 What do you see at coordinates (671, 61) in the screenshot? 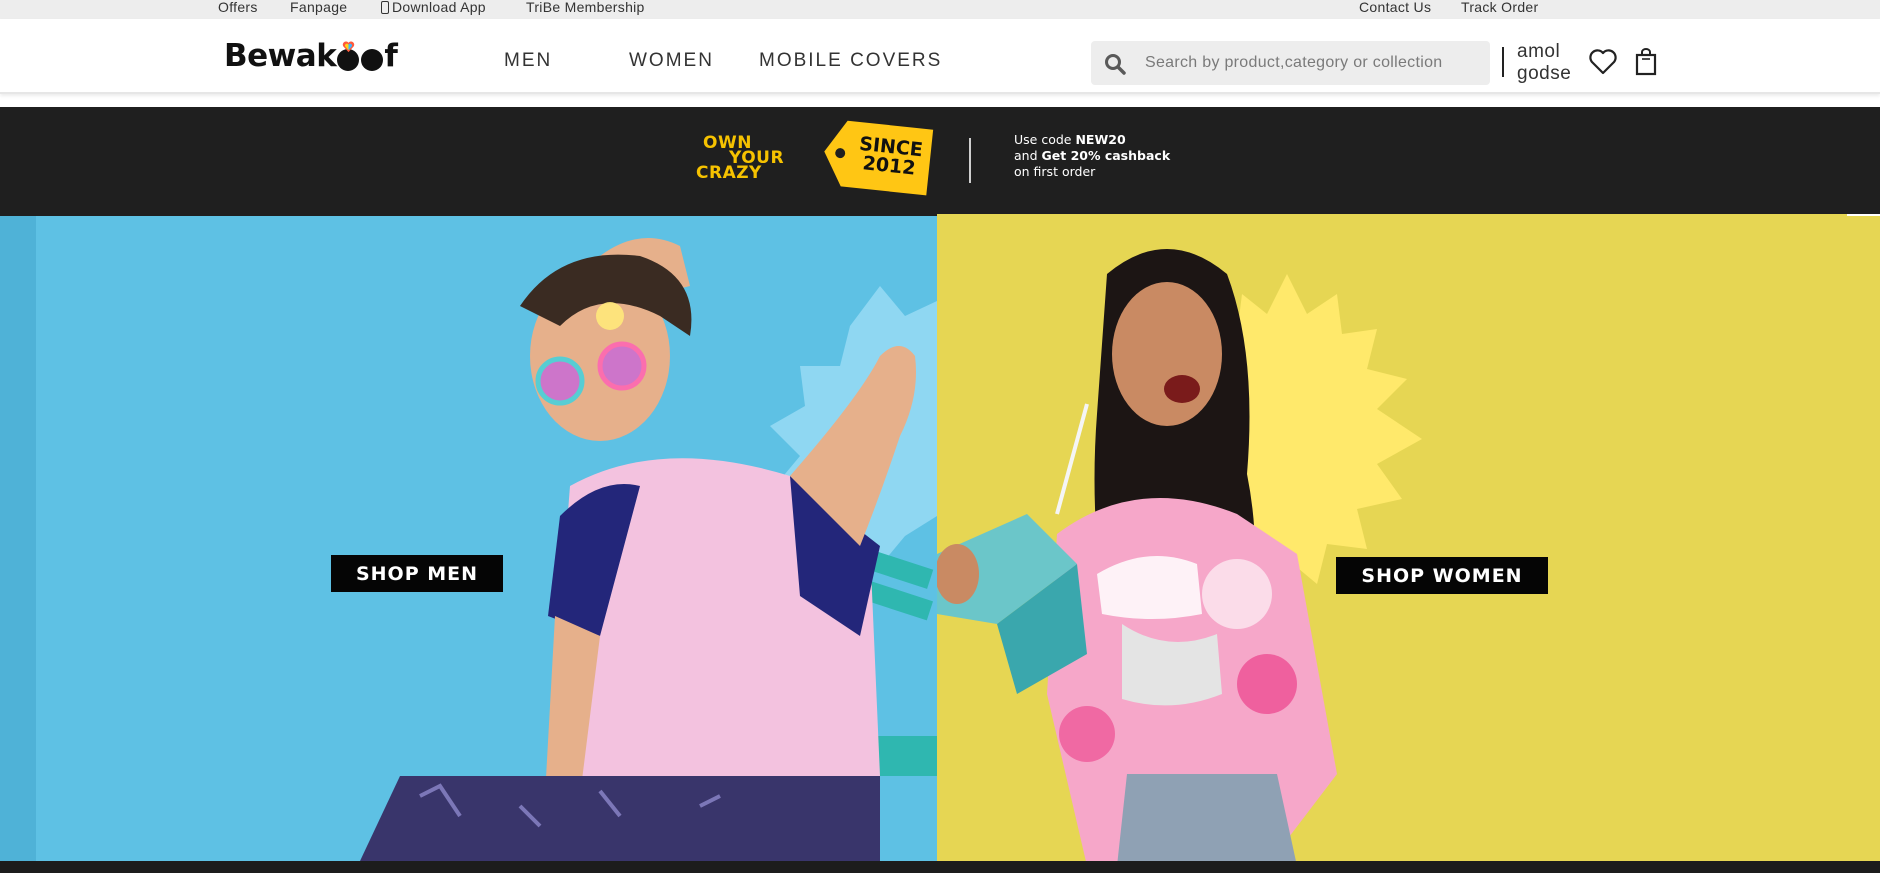
I see `nav-women: WOMEN` at bounding box center [671, 61].